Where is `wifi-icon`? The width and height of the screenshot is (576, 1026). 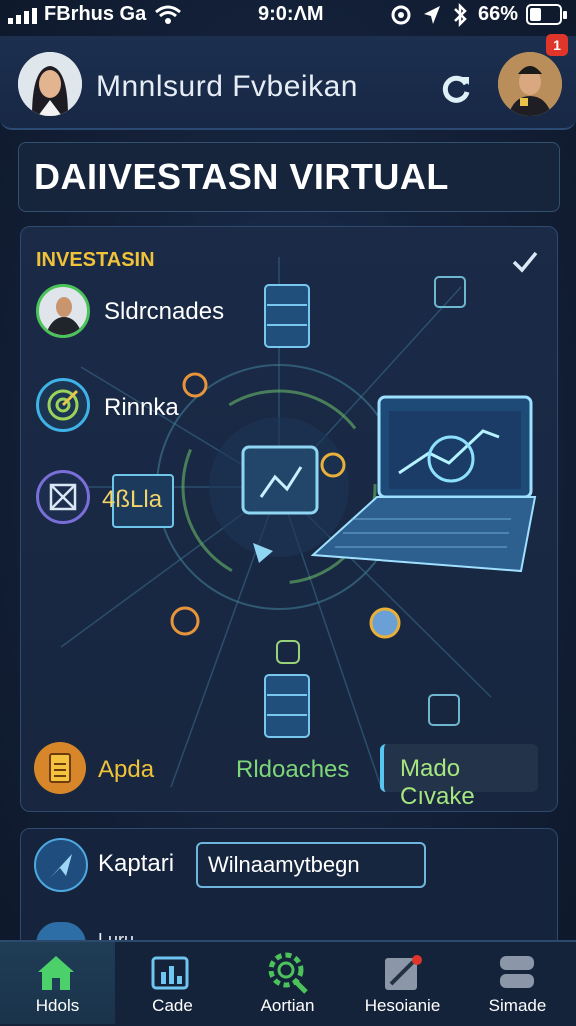
wifi-icon is located at coordinates (168, 14).